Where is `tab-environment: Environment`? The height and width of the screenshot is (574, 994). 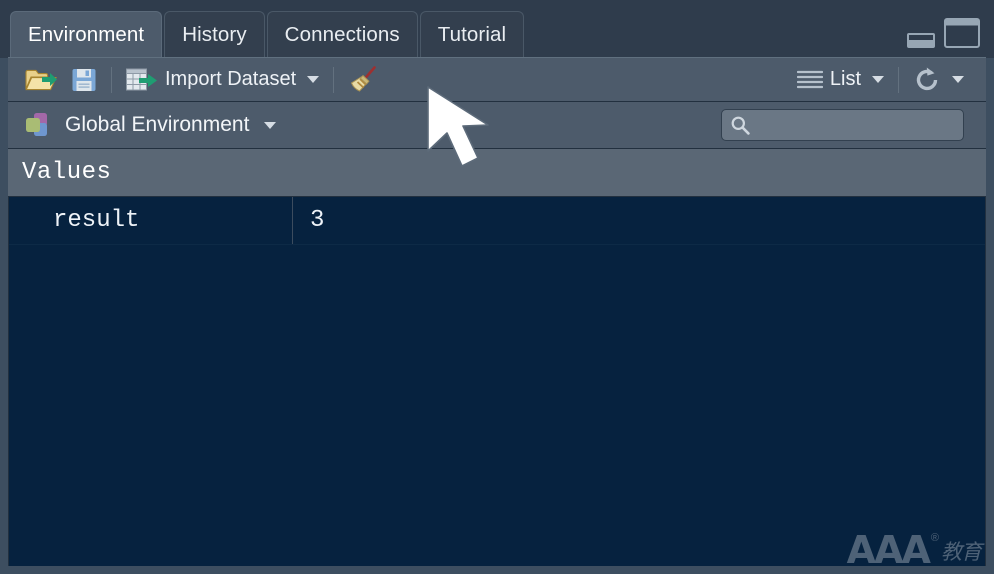 tab-environment: Environment is located at coordinates (86, 34).